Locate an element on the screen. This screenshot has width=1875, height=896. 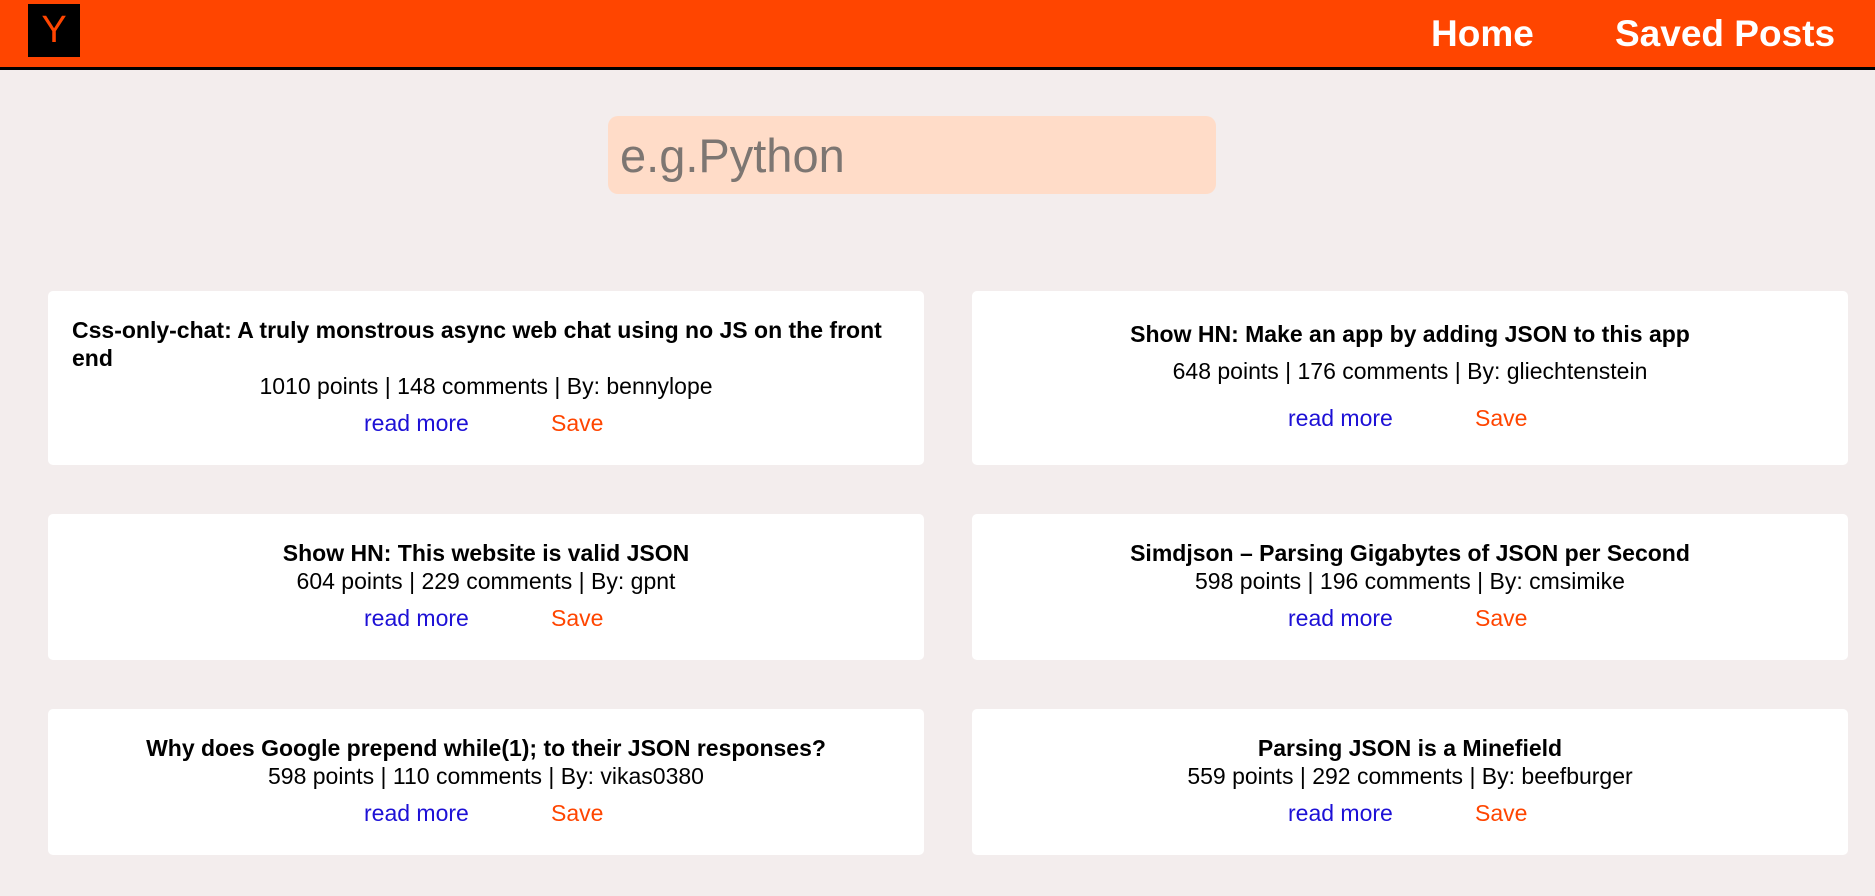
post-meta: 598 points | 196 comments | By: cmsimike is located at coordinates (1410, 581).